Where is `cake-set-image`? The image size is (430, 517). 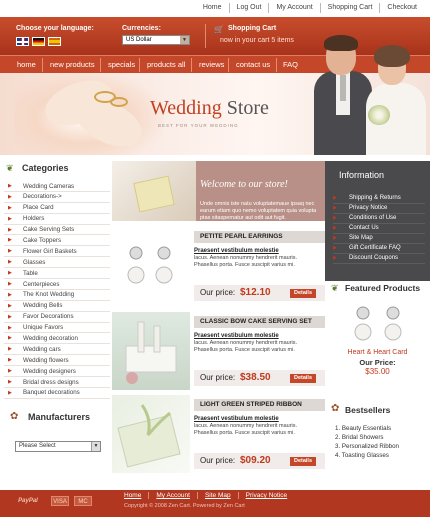 cake-set-image is located at coordinates (151, 352).